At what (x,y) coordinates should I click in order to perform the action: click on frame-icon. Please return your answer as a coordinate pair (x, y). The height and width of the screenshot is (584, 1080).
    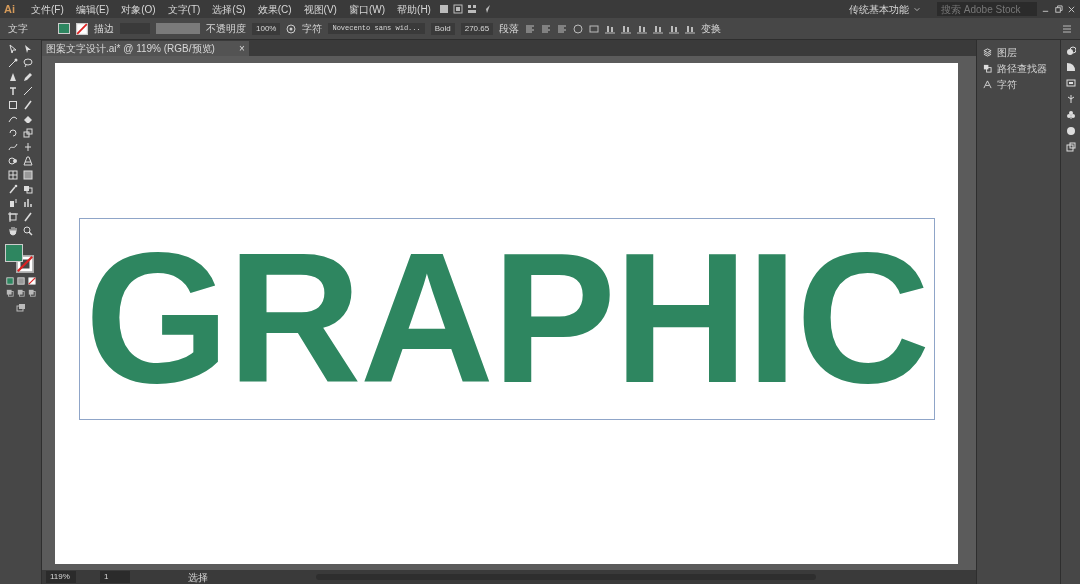
    Looking at the image, I should click on (594, 28).